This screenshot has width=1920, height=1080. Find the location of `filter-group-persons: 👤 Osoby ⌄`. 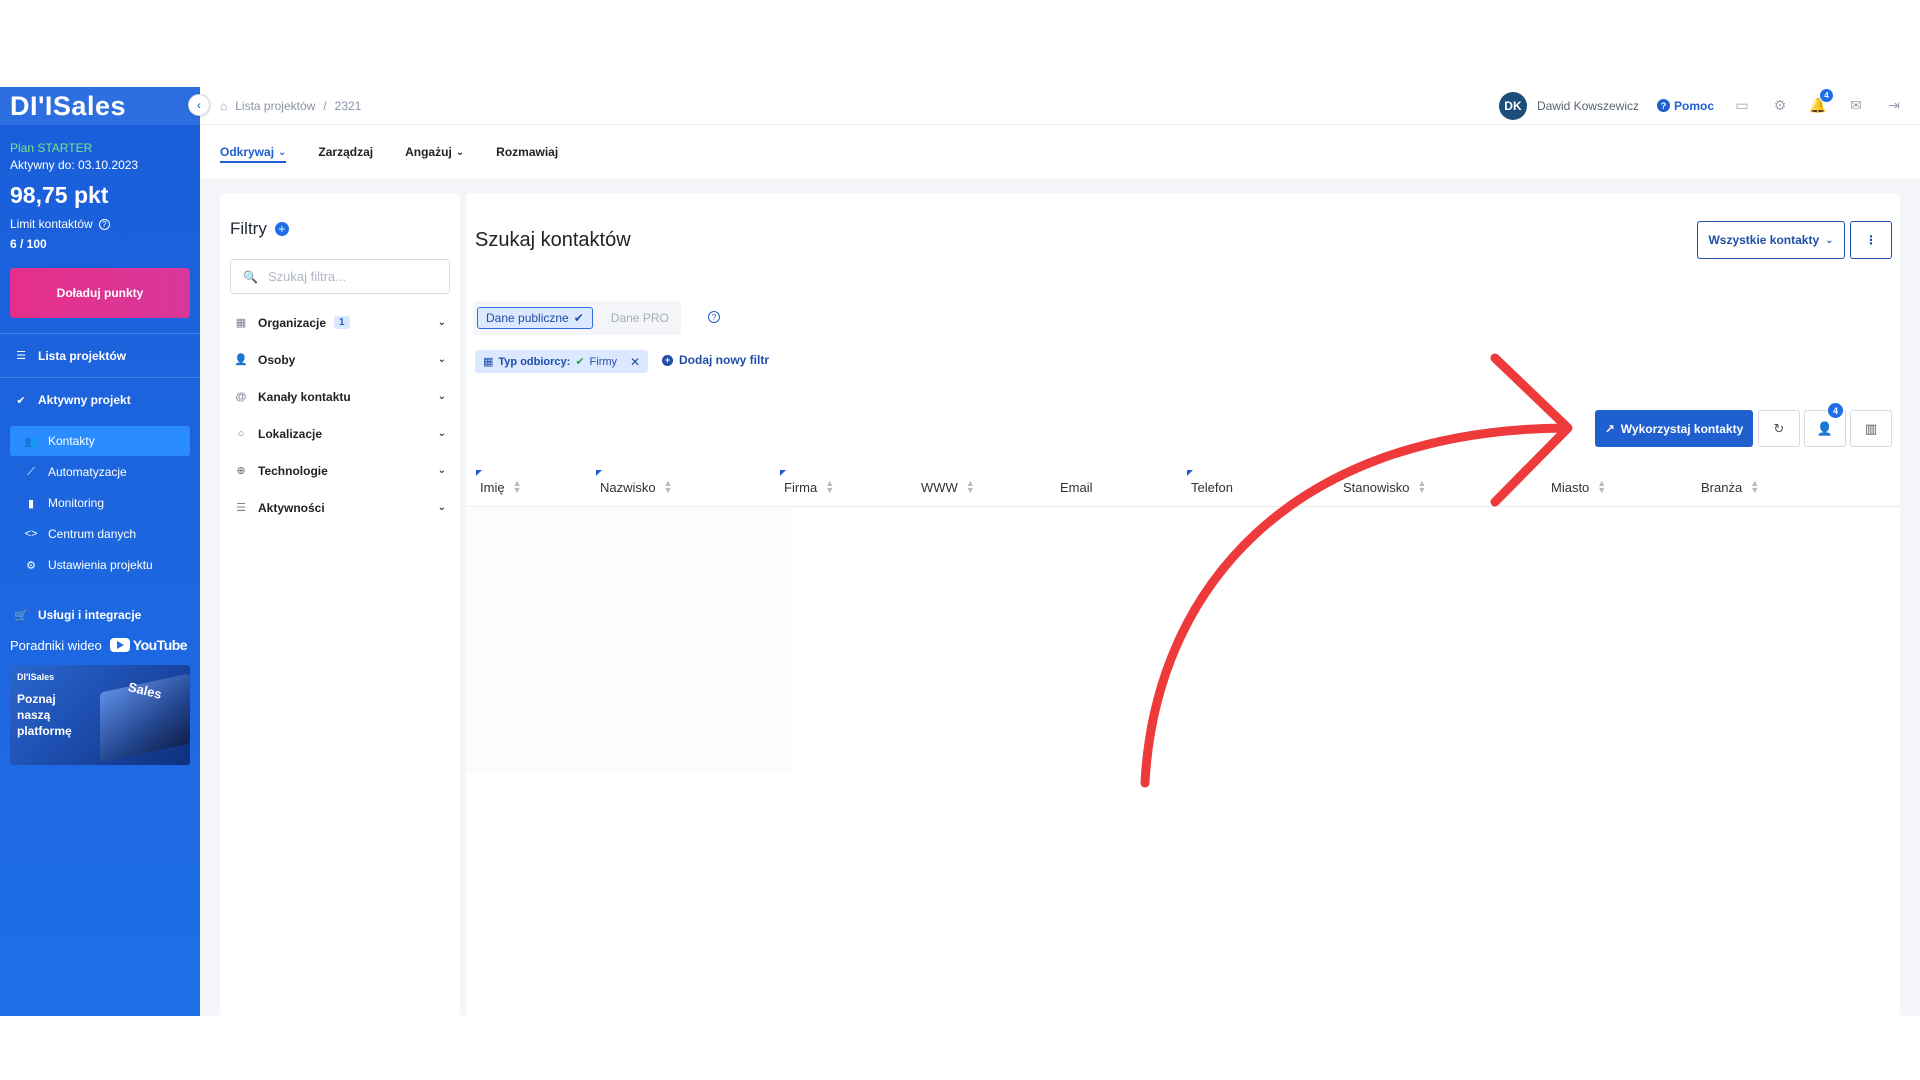

filter-group-persons: 👤 Osoby ⌄ is located at coordinates (340, 359).